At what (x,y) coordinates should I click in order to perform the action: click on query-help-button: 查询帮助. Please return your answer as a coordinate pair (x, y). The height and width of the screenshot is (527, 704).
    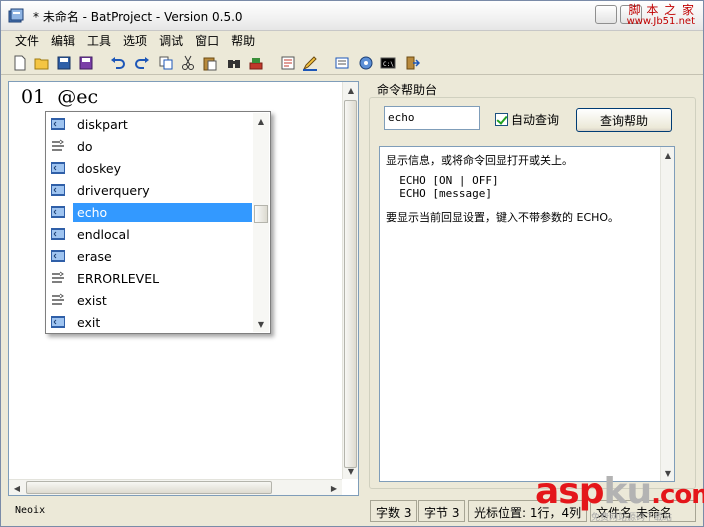
    Looking at the image, I should click on (624, 120).